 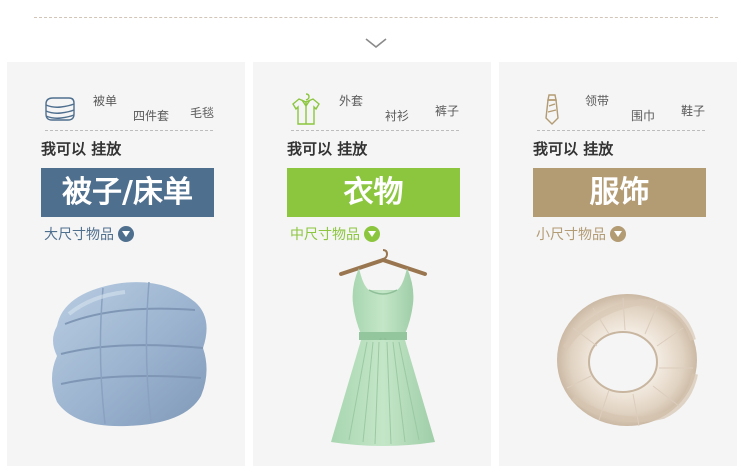 I want to click on category-title-banner: 被子/床单, so click(x=127, y=192).